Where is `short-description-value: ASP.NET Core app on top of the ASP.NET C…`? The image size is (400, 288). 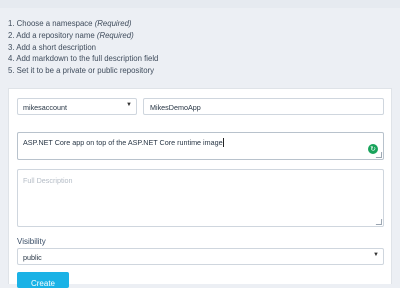 short-description-value: ASP.NET Core app on top of the ASP.NET C… is located at coordinates (123, 142).